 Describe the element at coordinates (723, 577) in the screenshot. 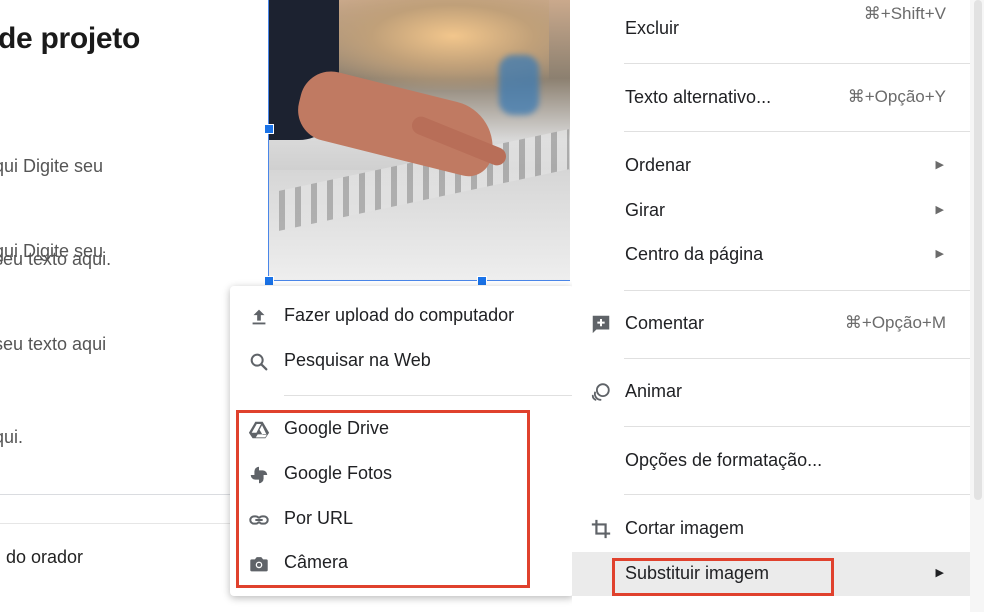

I see `highlight-box-replace-image` at that location.